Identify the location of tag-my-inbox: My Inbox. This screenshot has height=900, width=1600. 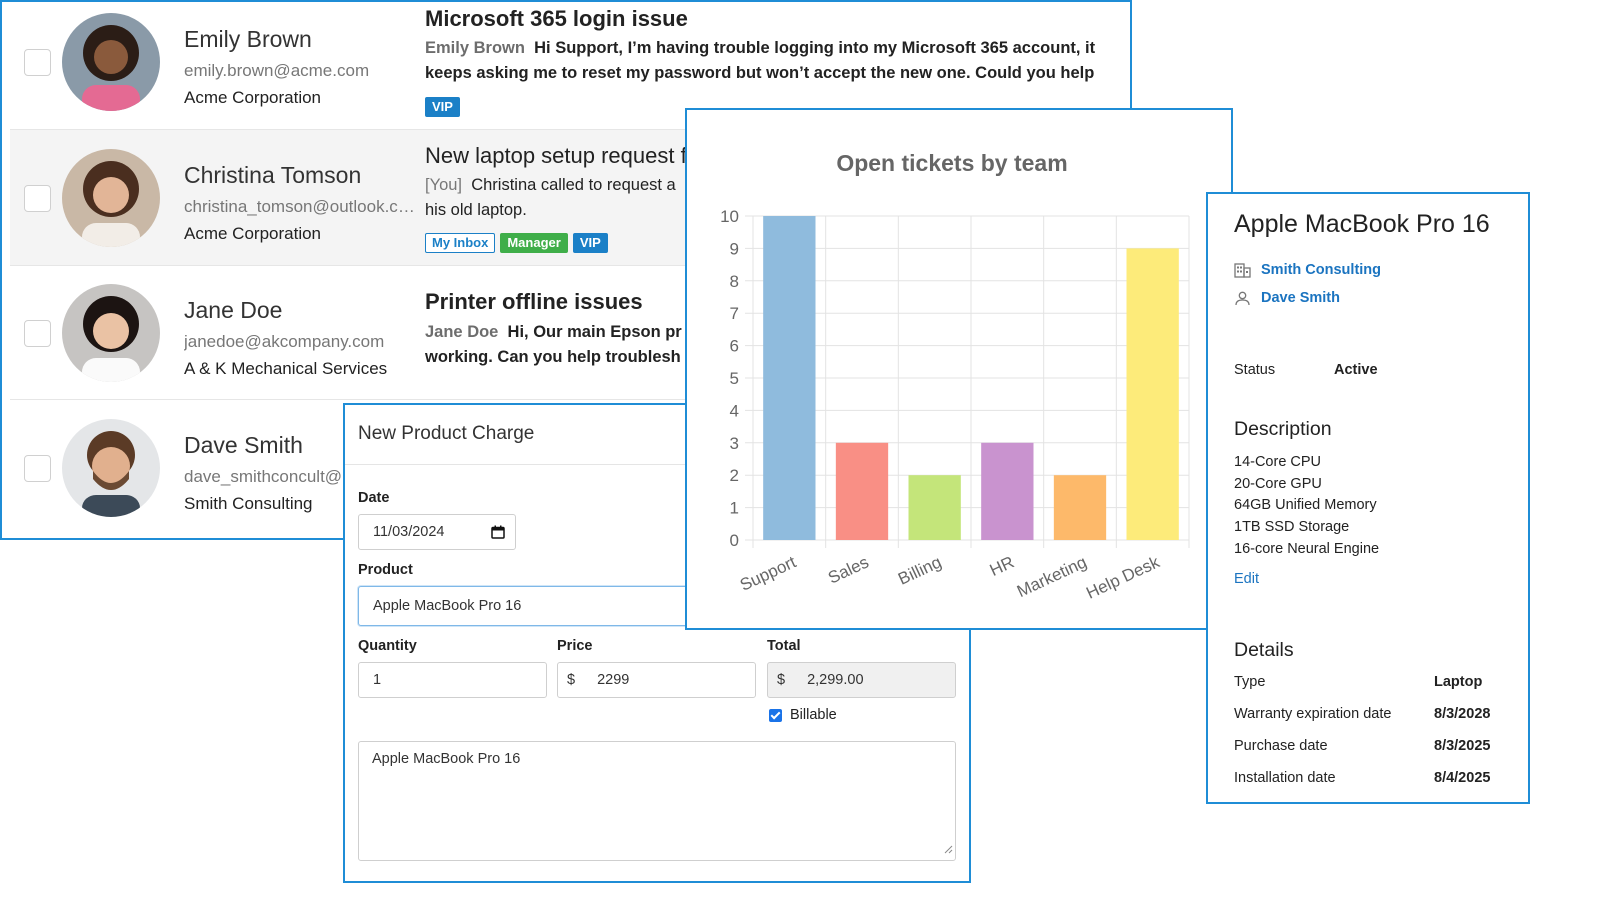
(460, 243).